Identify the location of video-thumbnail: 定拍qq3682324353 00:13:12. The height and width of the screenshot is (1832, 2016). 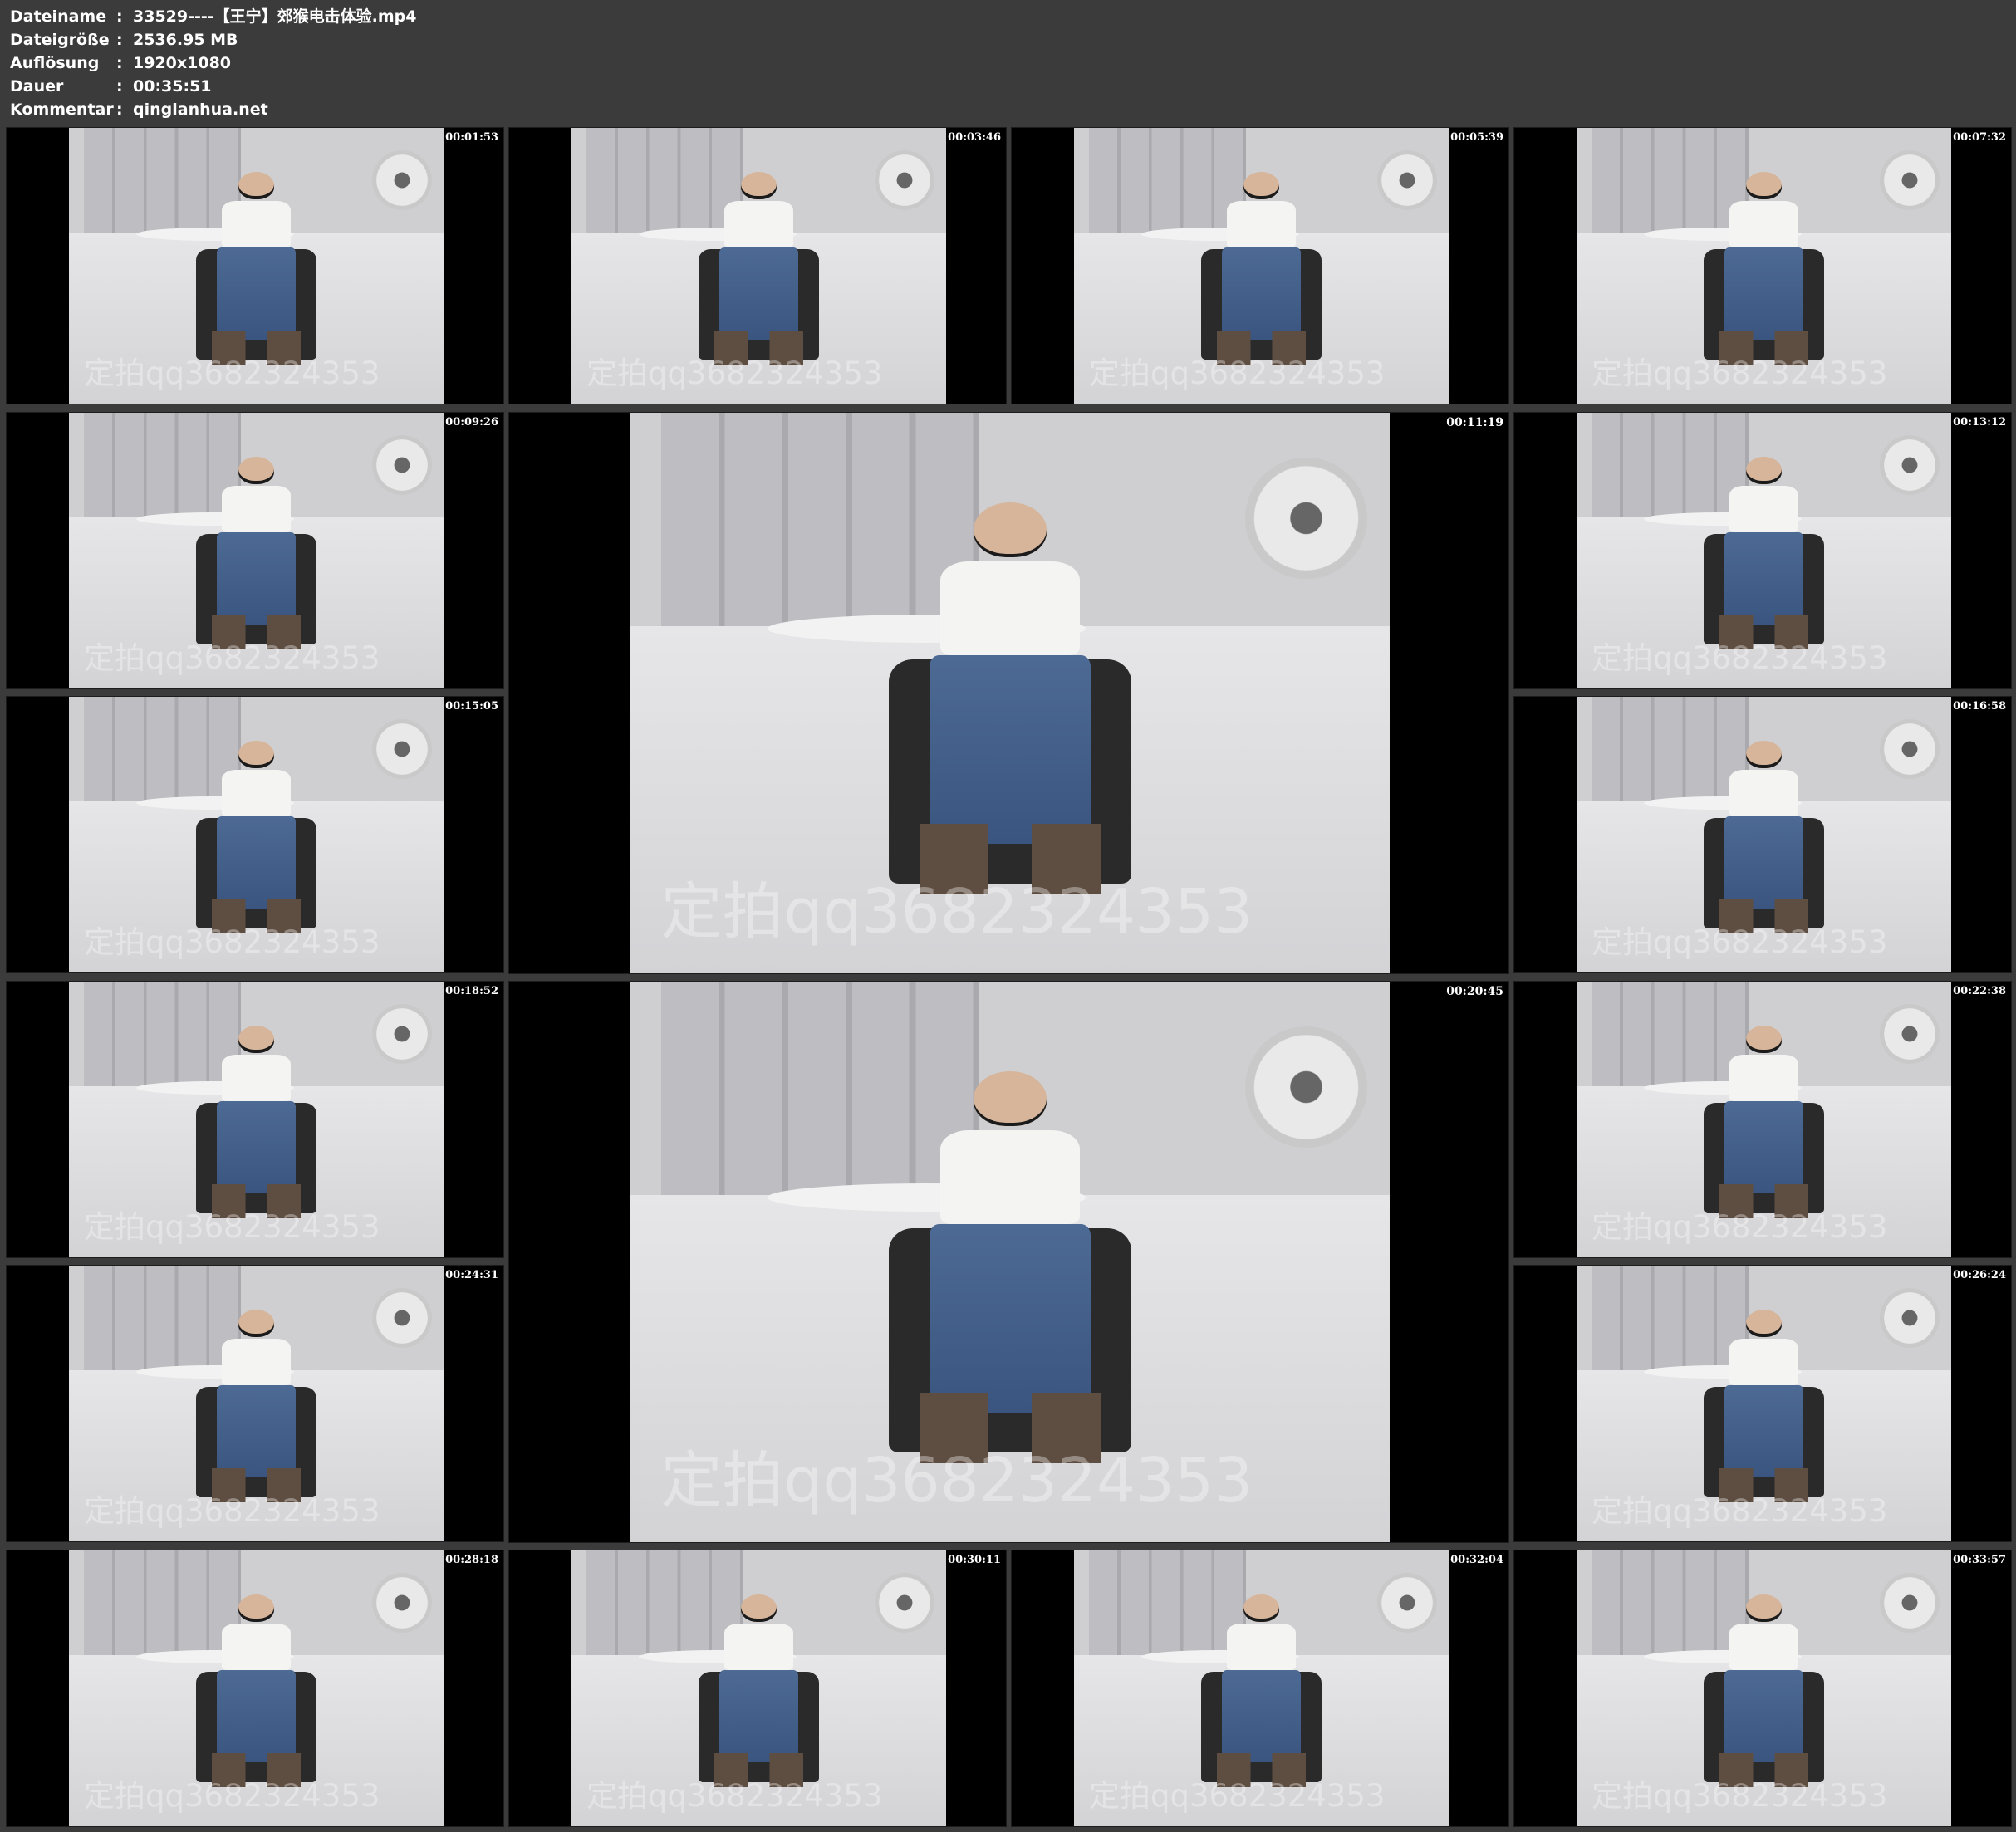
(1762, 550).